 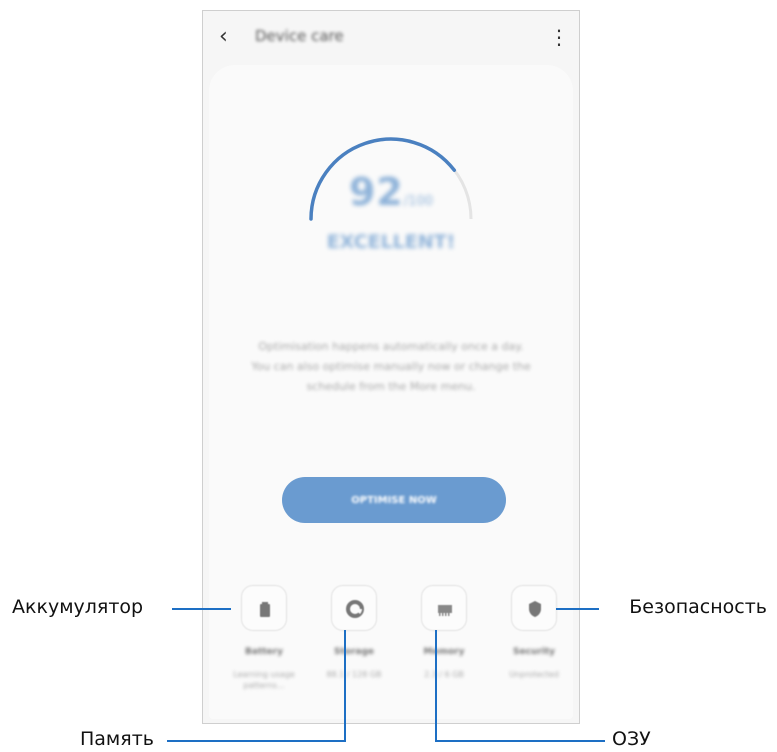 I want to click on callout-line-storage-v, so click(x=345, y=686).